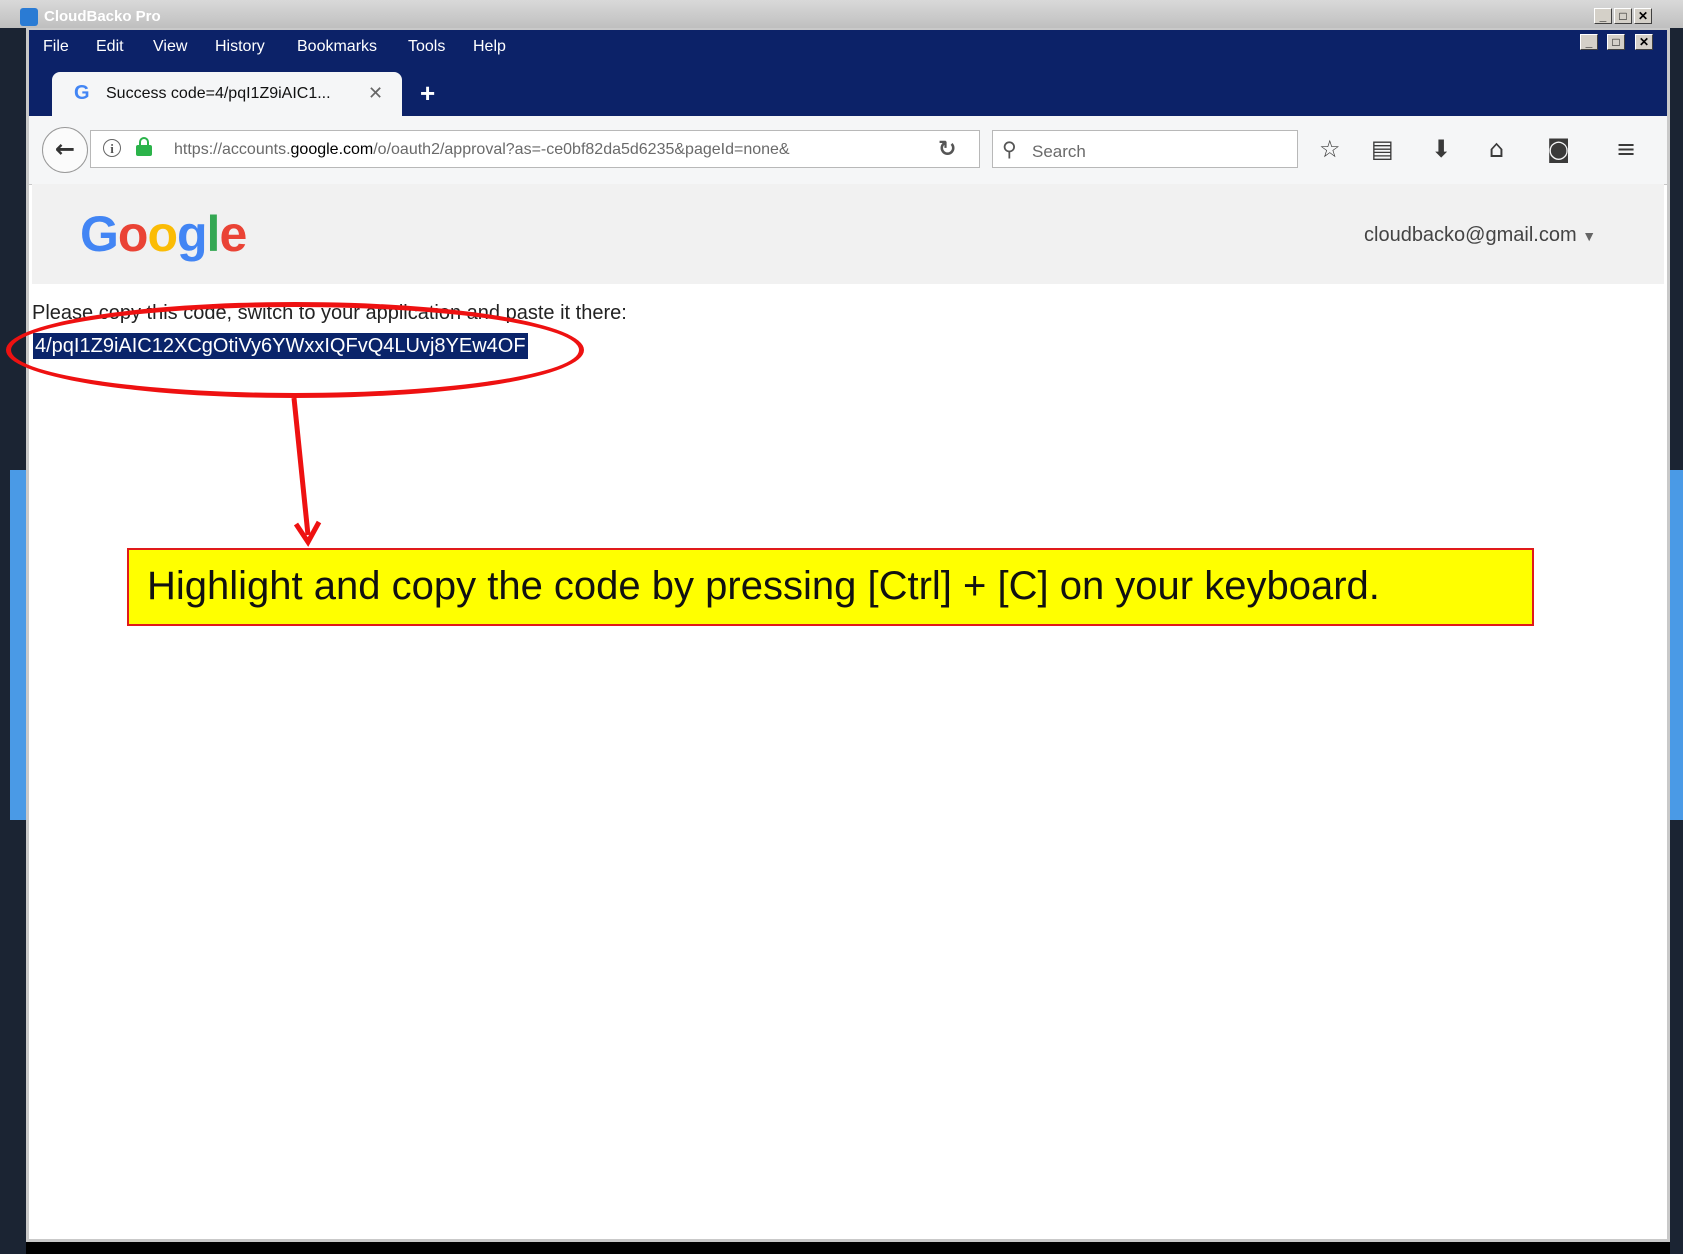  I want to click on minimize-button: _, so click(1589, 42).